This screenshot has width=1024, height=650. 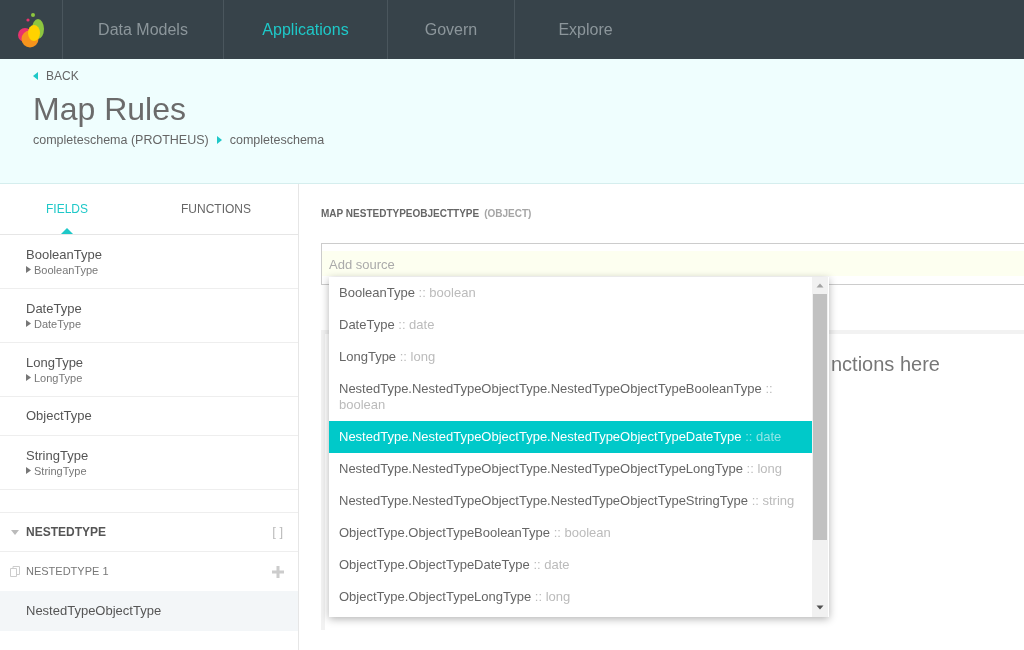 I want to click on mapping-title: MAP NESTEDTYPEOBJECTTYPE, so click(x=400, y=214).